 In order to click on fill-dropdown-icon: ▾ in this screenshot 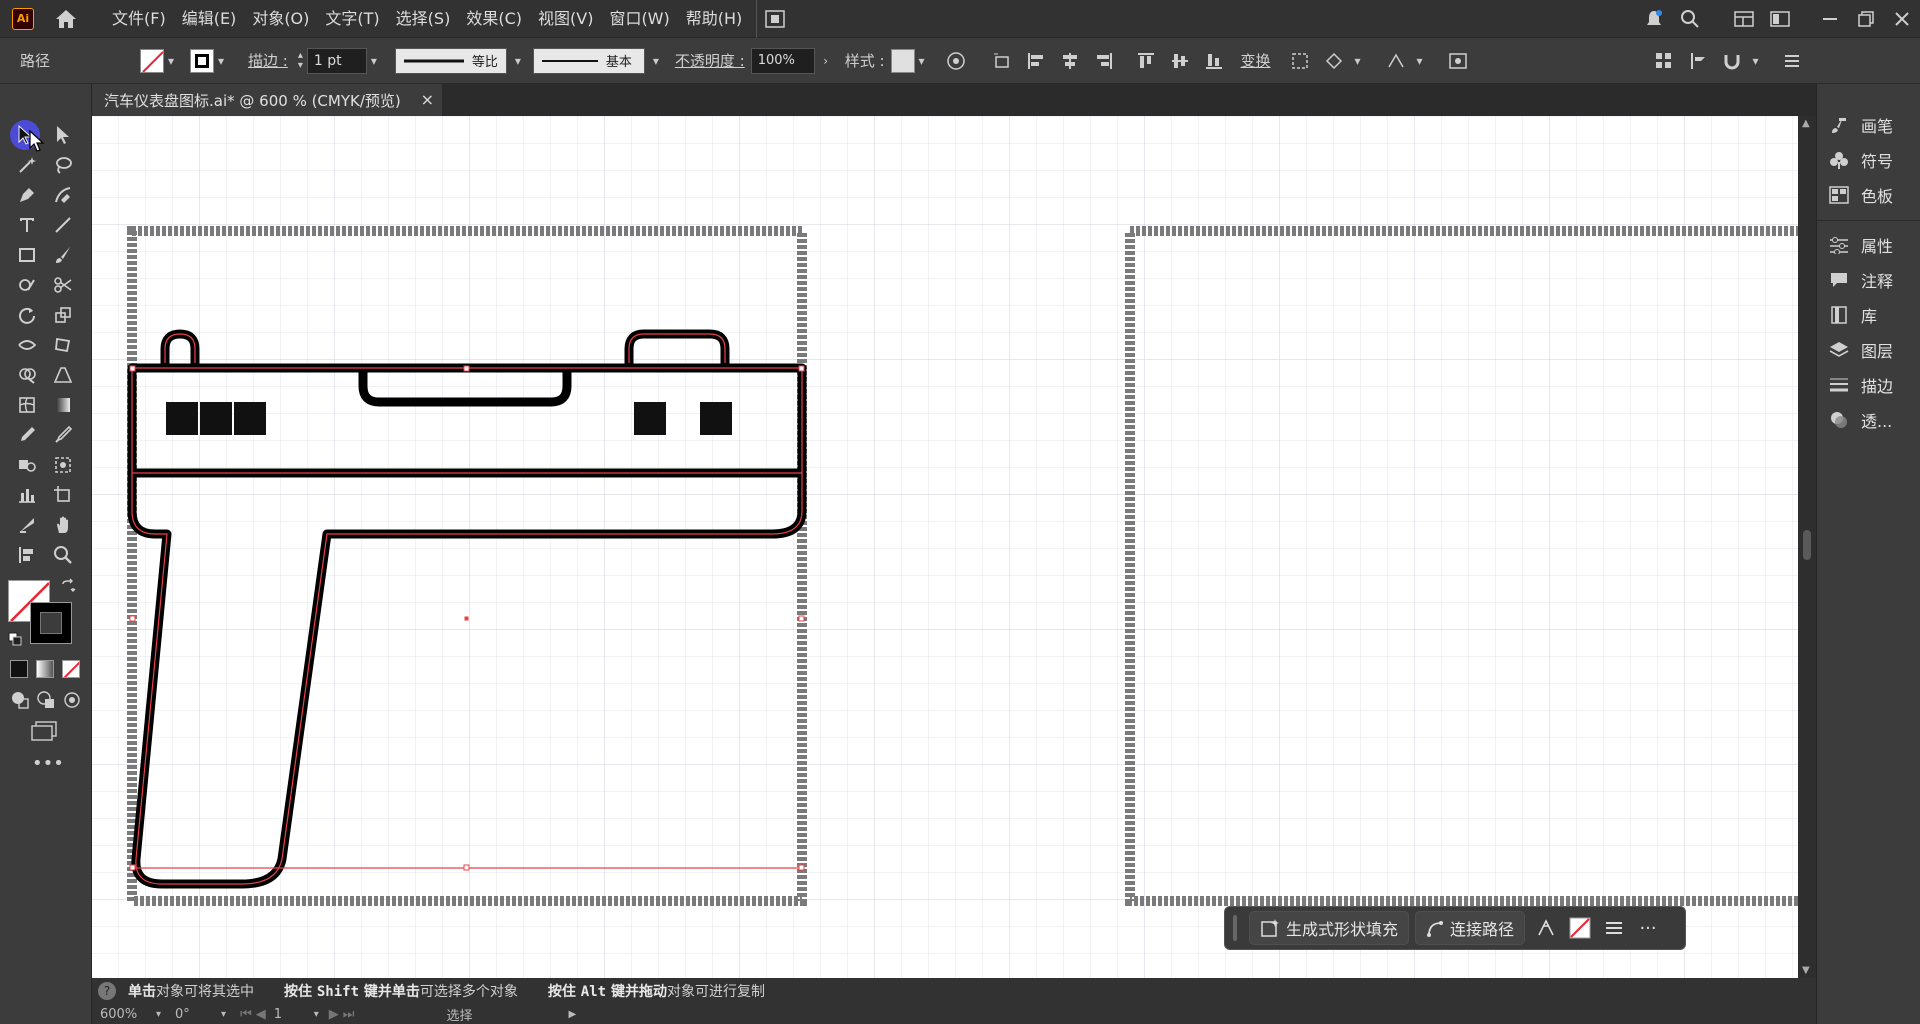, I will do `click(171, 61)`.